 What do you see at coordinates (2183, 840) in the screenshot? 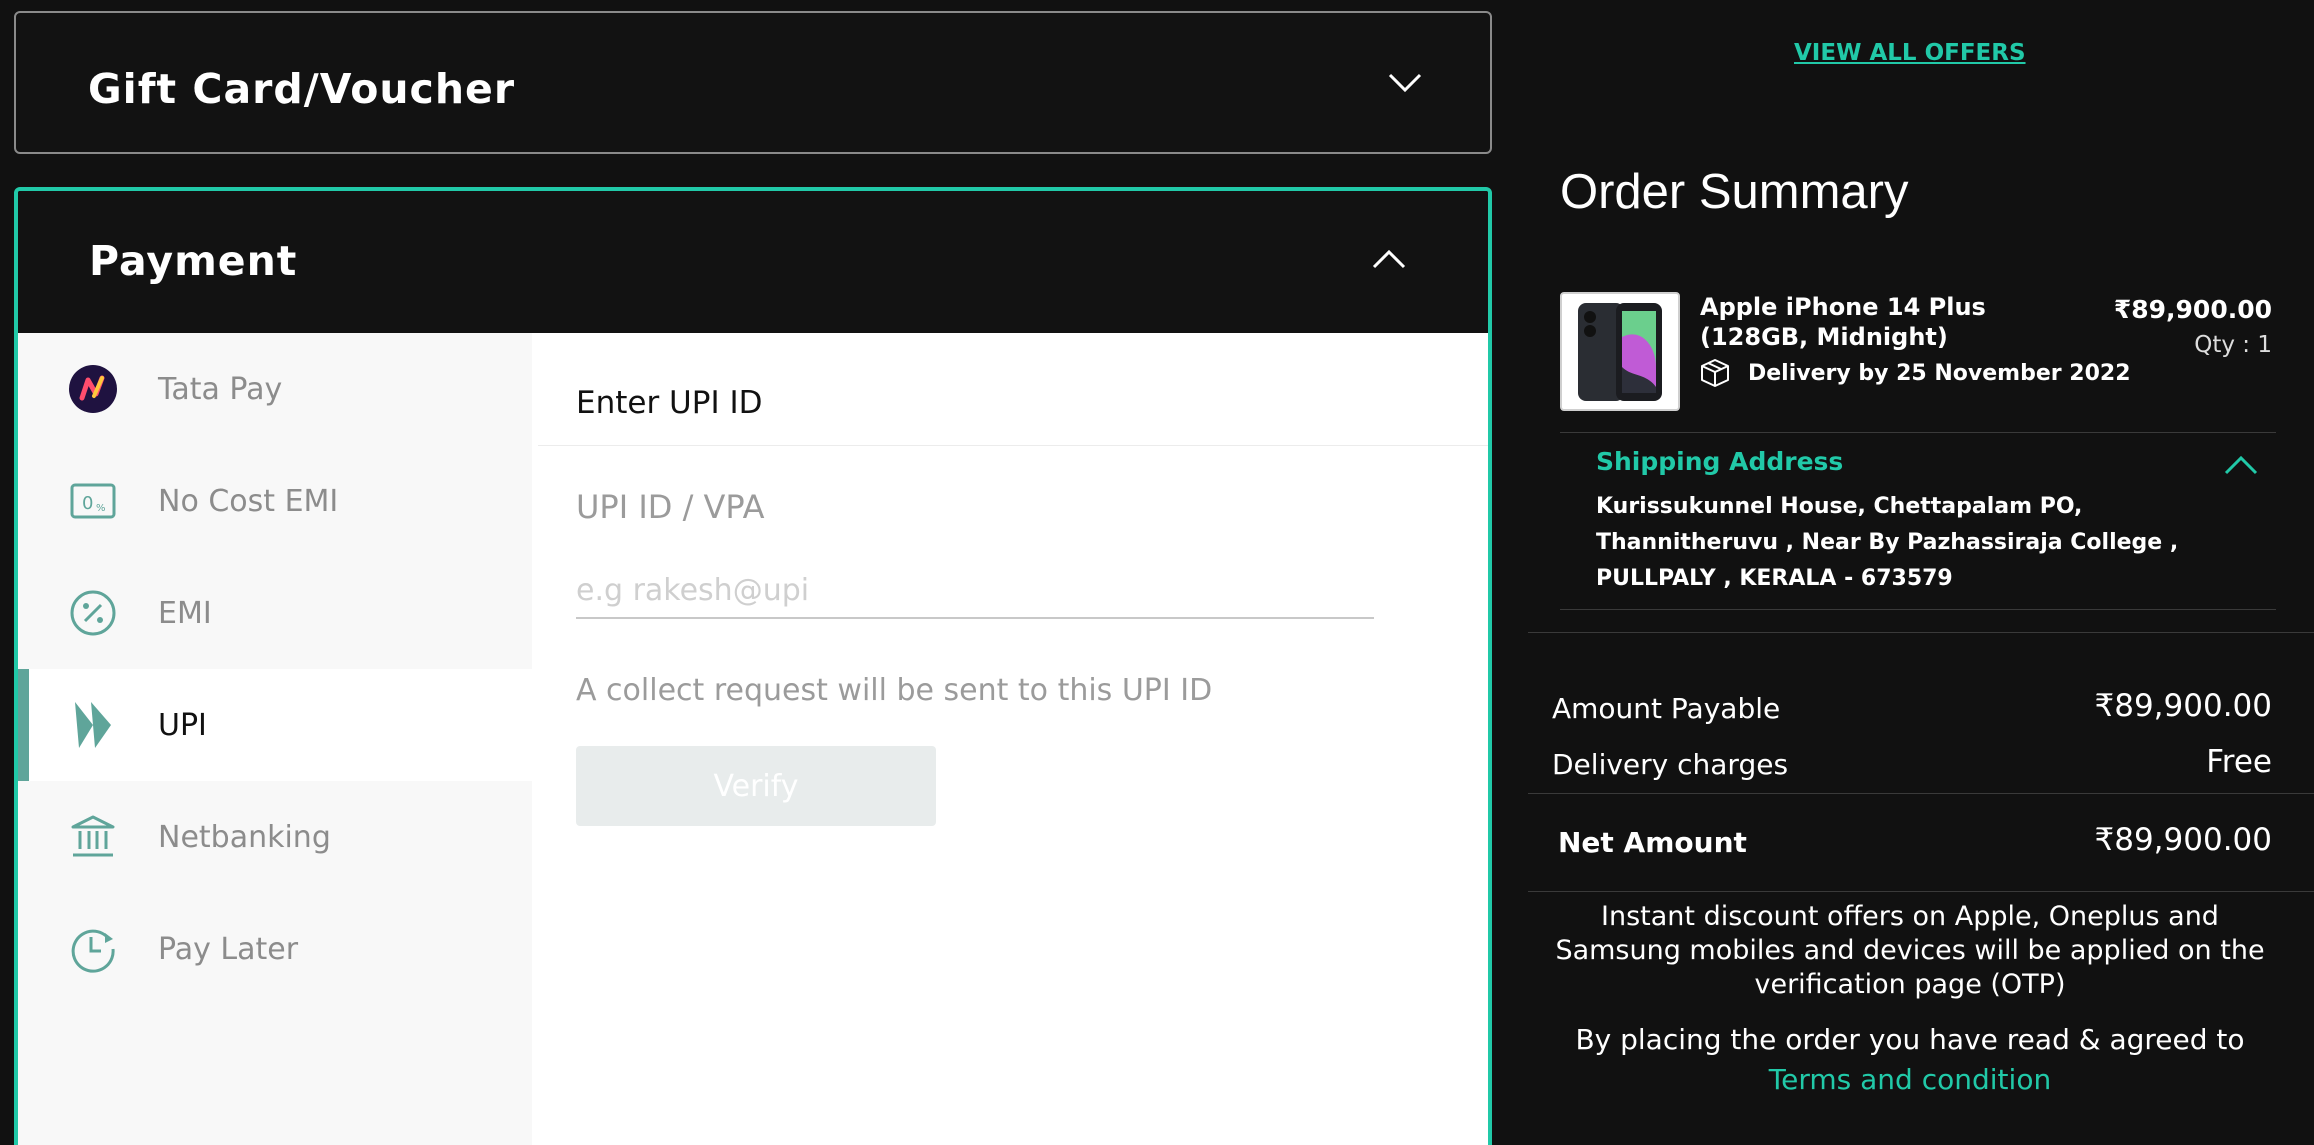
I see `net-amount-value: ₹89,900.00` at bounding box center [2183, 840].